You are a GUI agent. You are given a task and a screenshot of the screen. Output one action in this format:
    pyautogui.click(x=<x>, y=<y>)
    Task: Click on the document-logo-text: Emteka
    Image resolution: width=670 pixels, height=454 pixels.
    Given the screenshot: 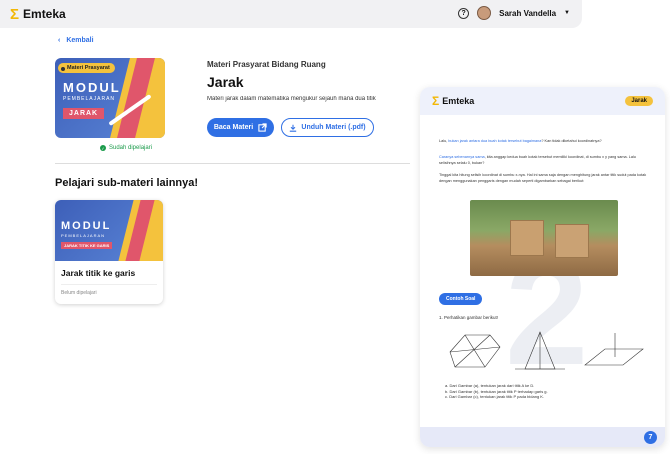 What is the action you would take?
    pyautogui.click(x=458, y=101)
    